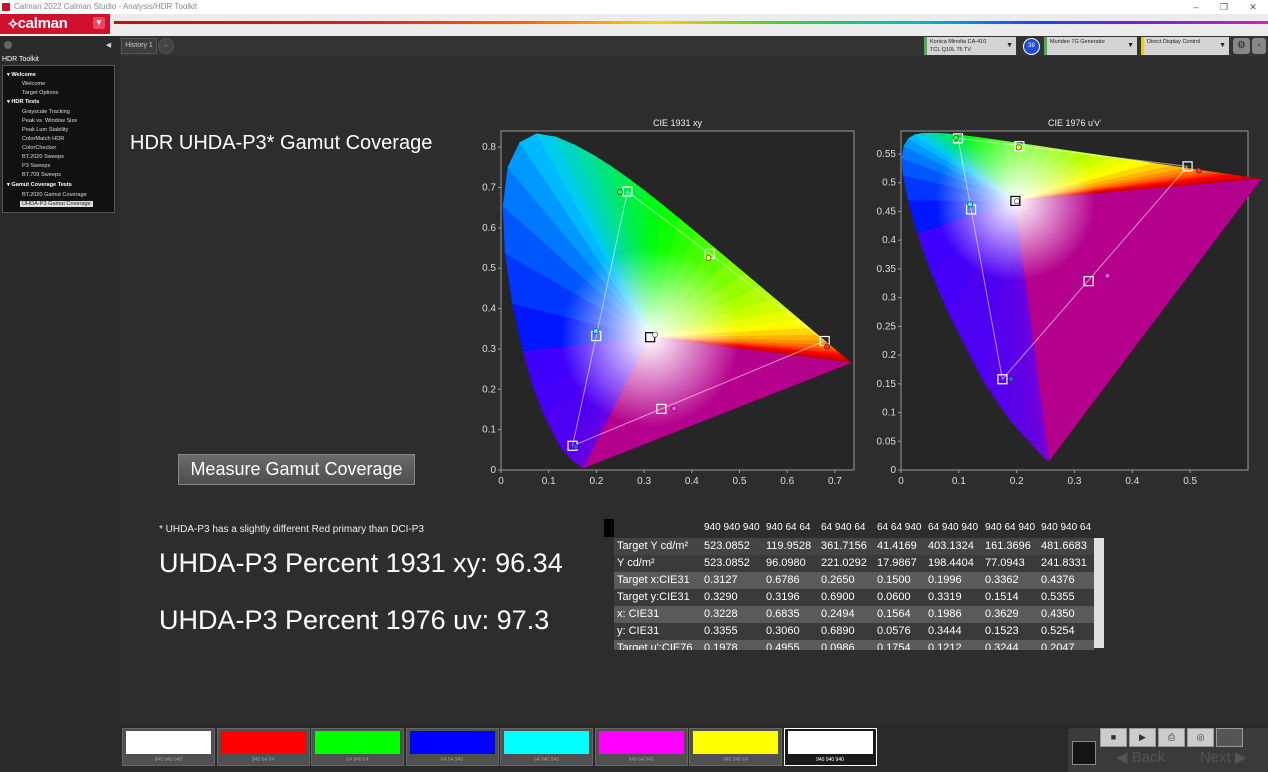 The image size is (1268, 772). I want to click on device-badge: 38, so click(1031, 46).